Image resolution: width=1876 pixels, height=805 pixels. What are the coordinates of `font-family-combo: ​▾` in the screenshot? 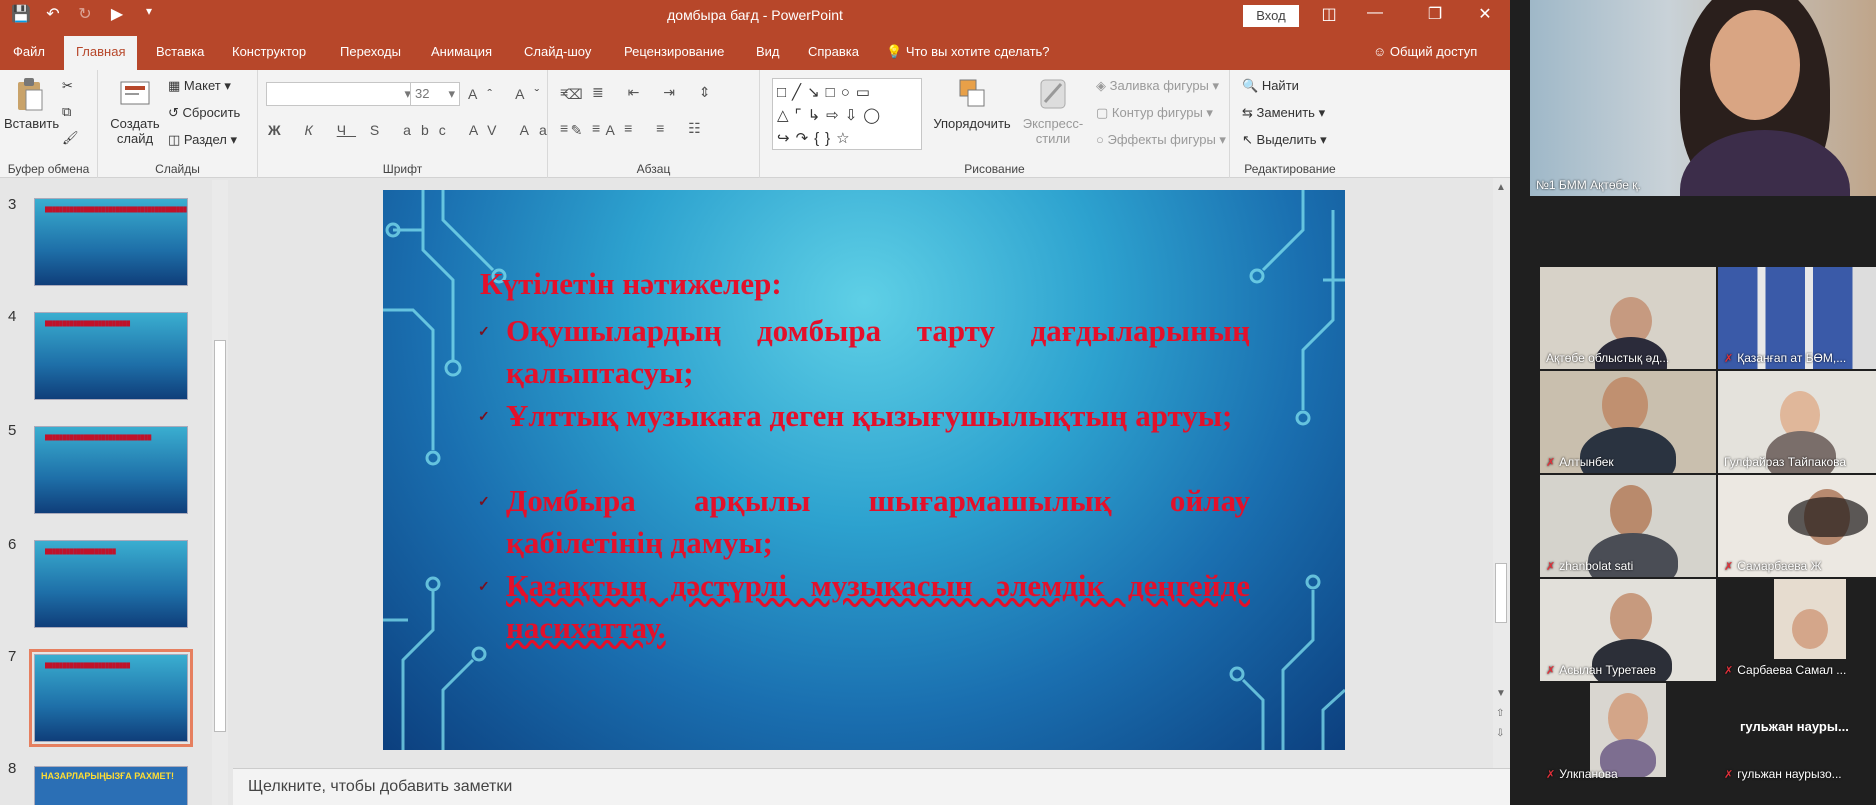 It's located at (341, 94).